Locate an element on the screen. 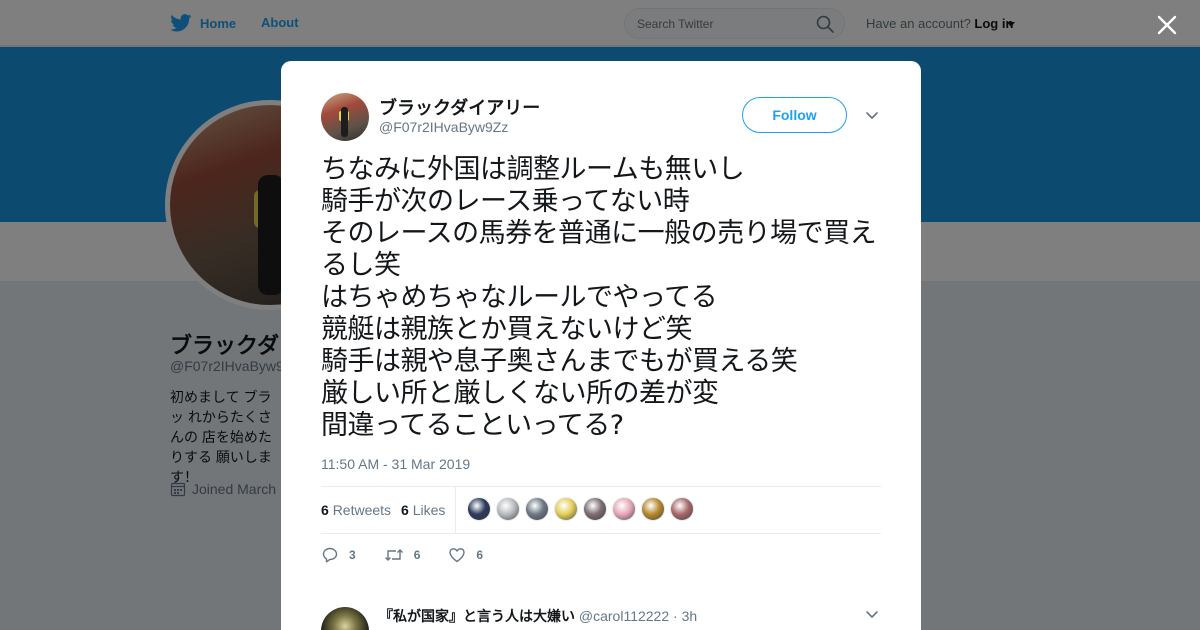  stats-divider is located at coordinates (455, 510).